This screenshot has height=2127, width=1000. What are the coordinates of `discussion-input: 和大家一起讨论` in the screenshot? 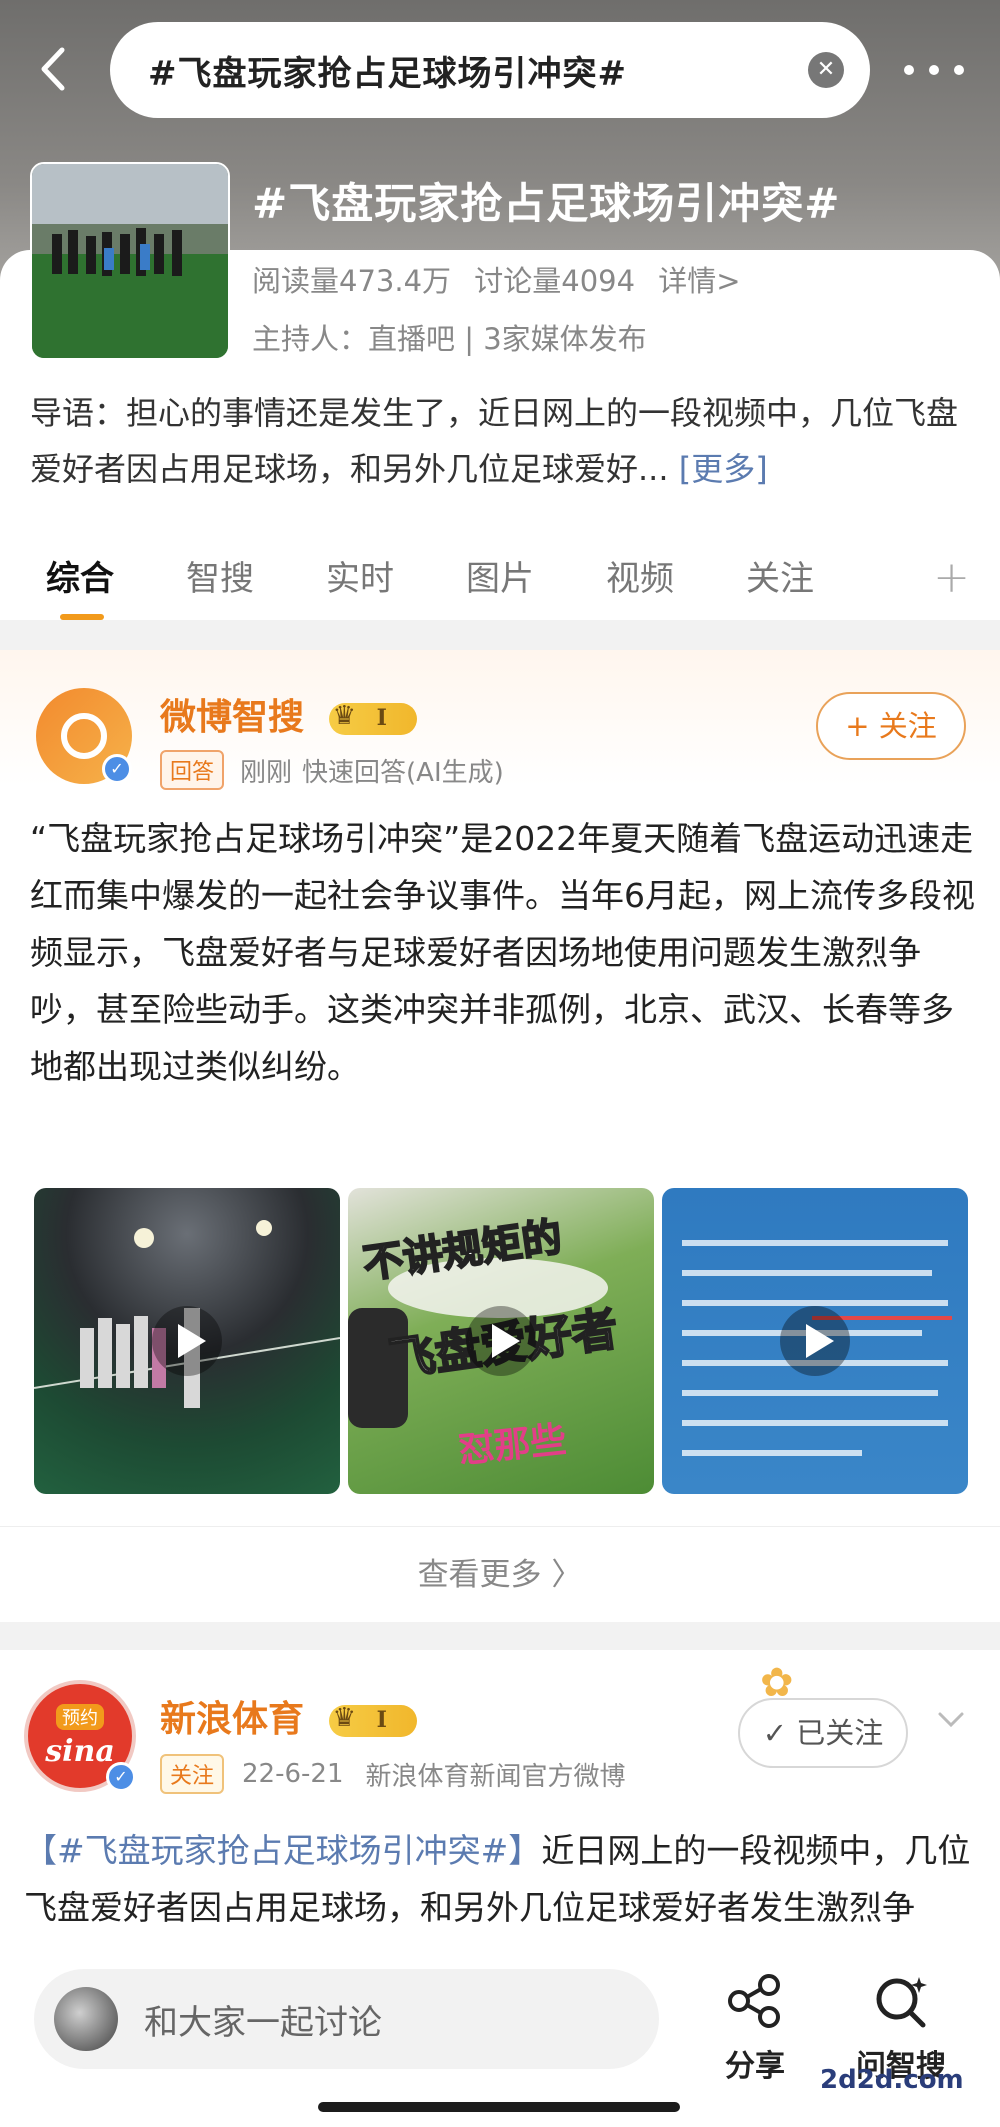 It's located at (346, 2019).